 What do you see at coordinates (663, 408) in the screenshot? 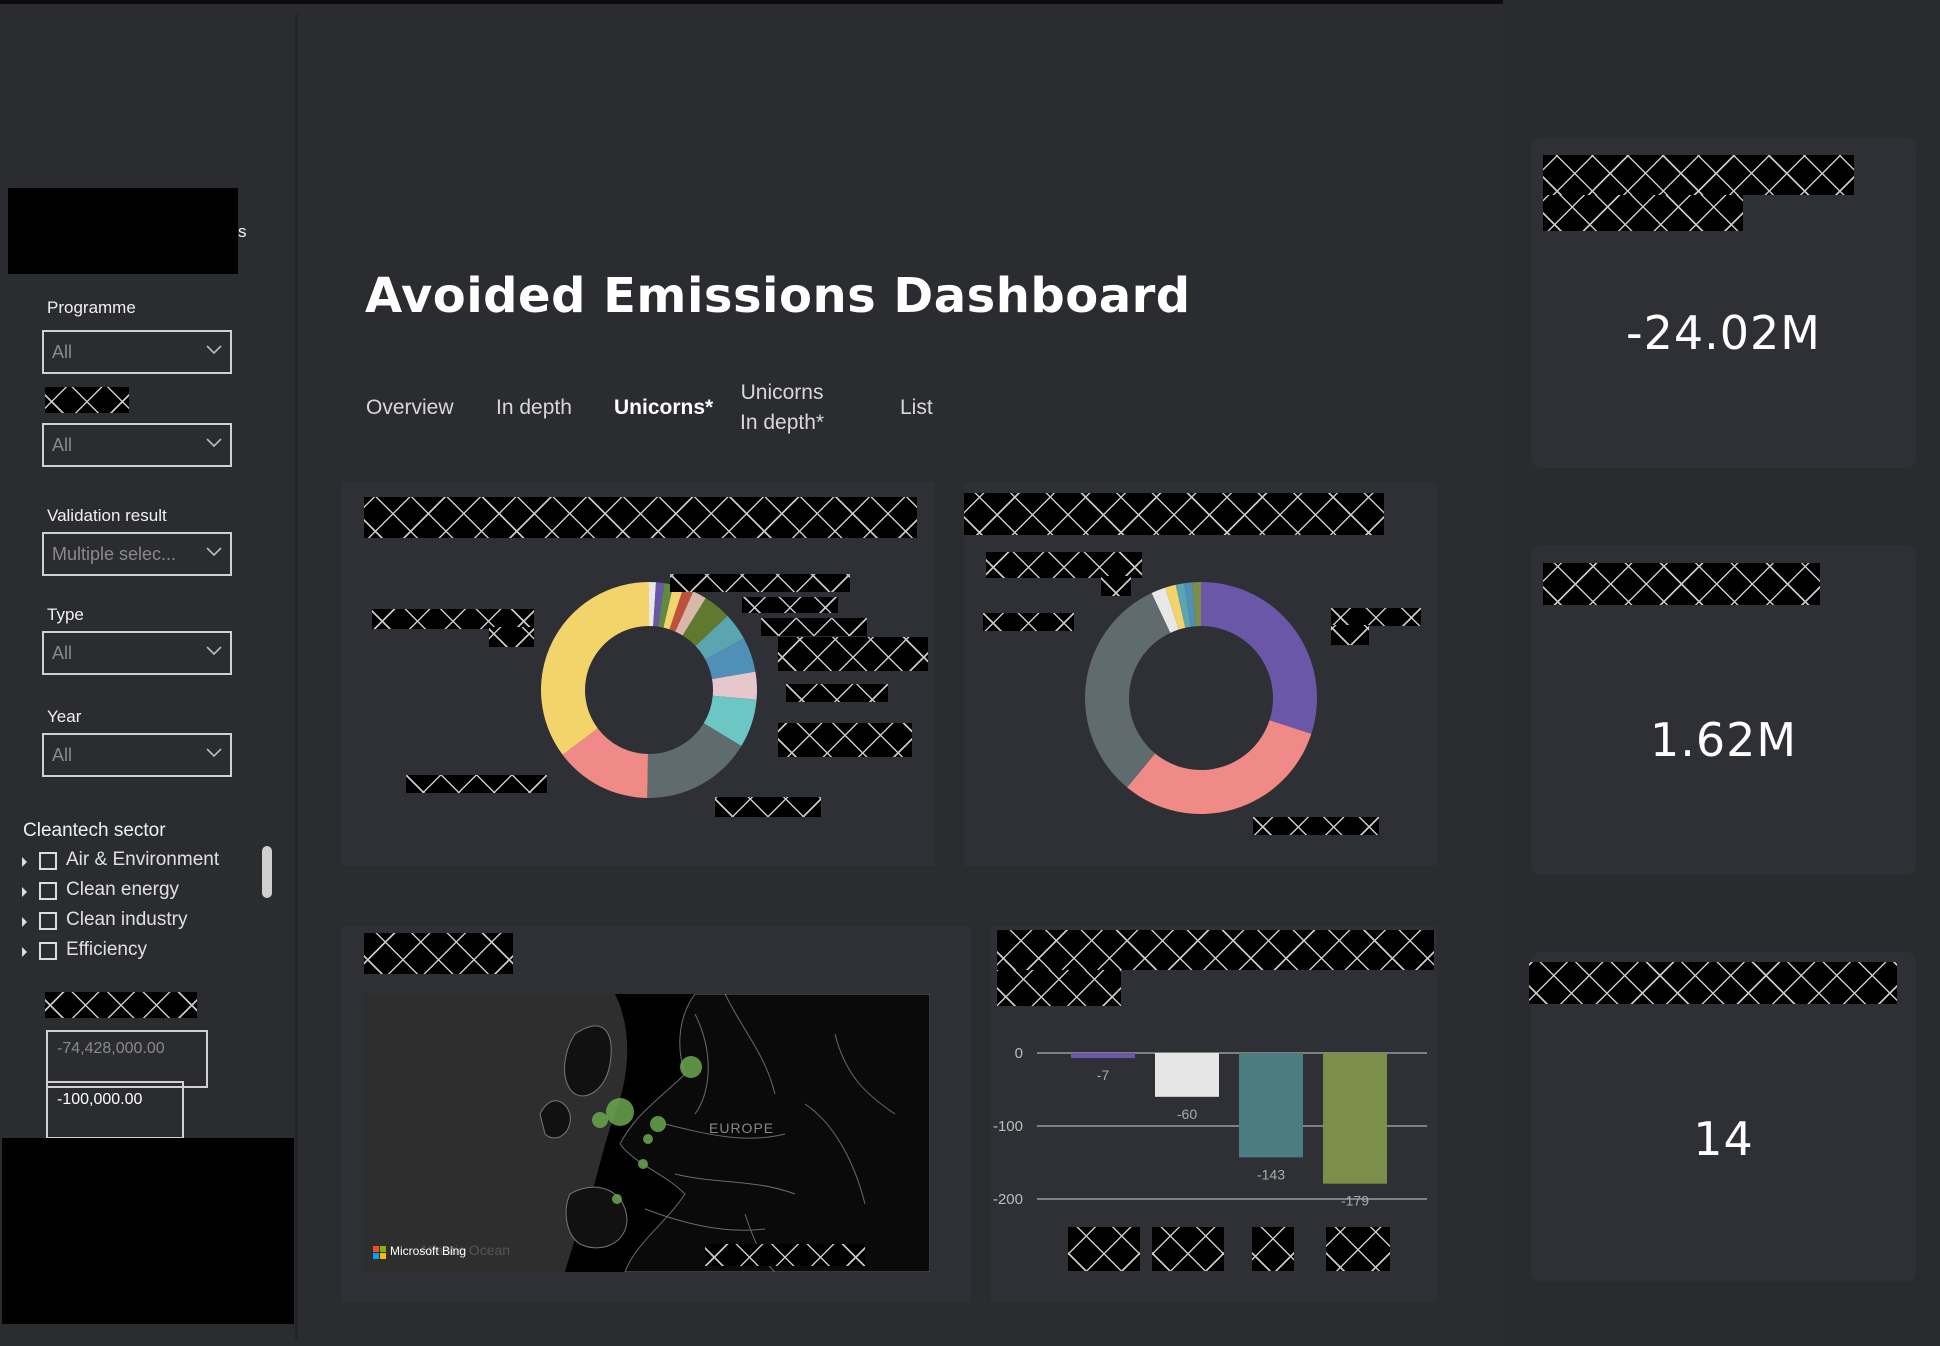
I see `tab-unicorns: Unicorns*` at bounding box center [663, 408].